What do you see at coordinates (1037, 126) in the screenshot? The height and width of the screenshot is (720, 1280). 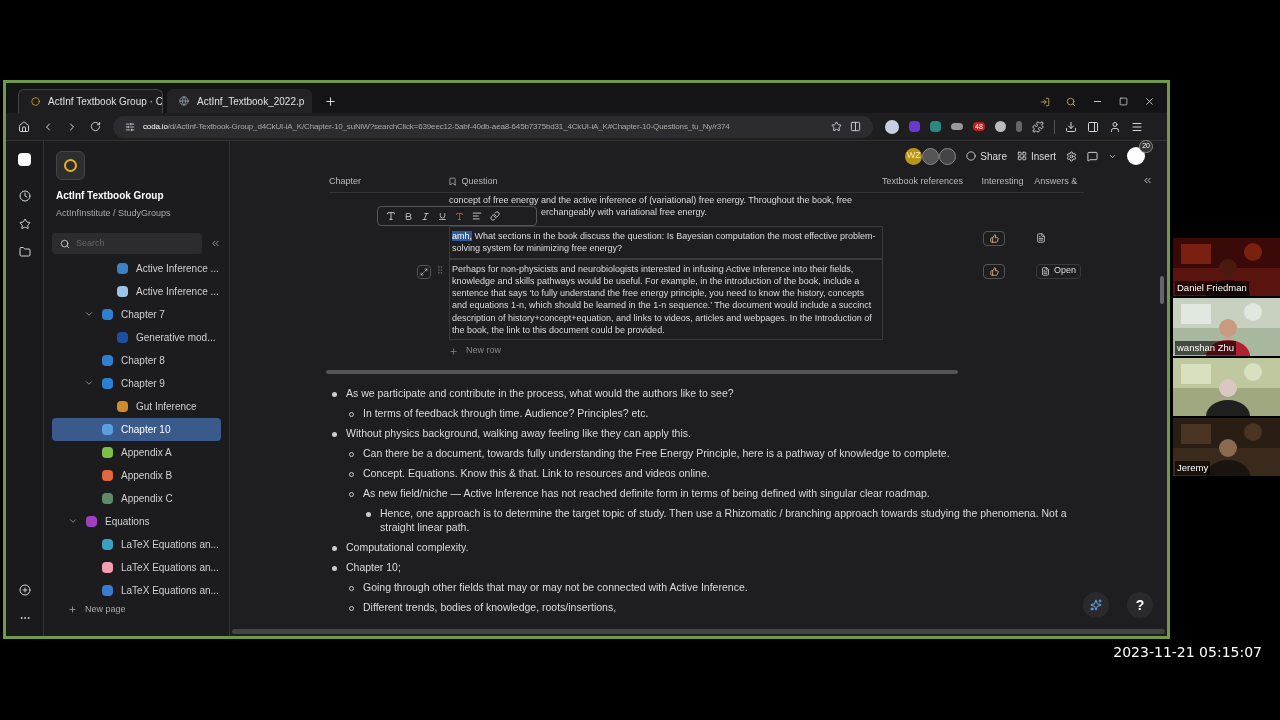 I see `extensions-icon` at bounding box center [1037, 126].